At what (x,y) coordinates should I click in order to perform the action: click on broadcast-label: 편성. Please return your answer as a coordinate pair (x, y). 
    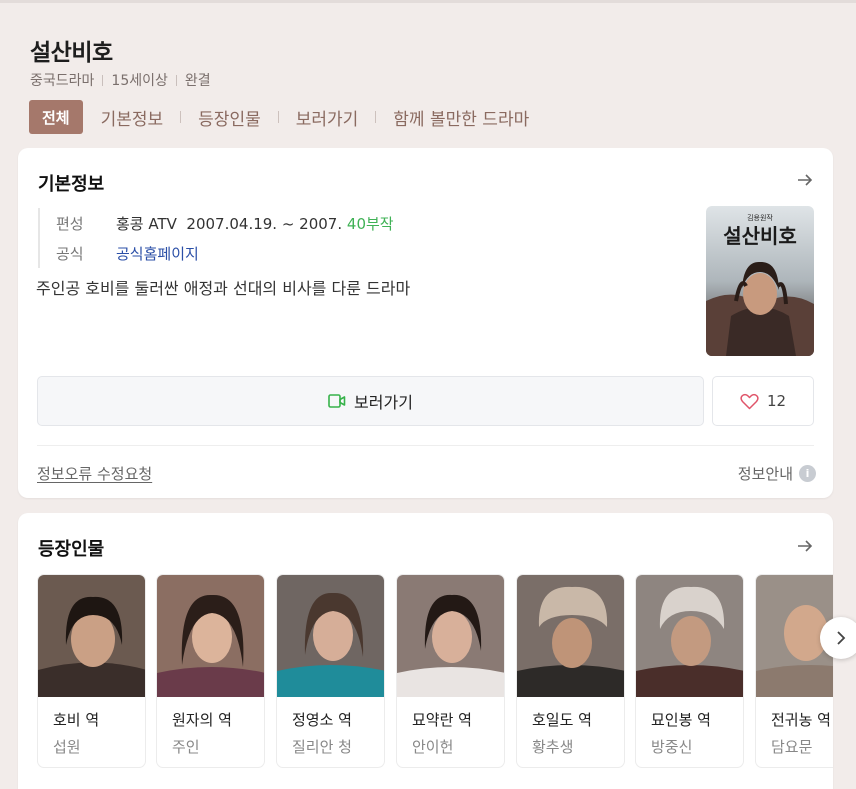
    Looking at the image, I should click on (70, 223).